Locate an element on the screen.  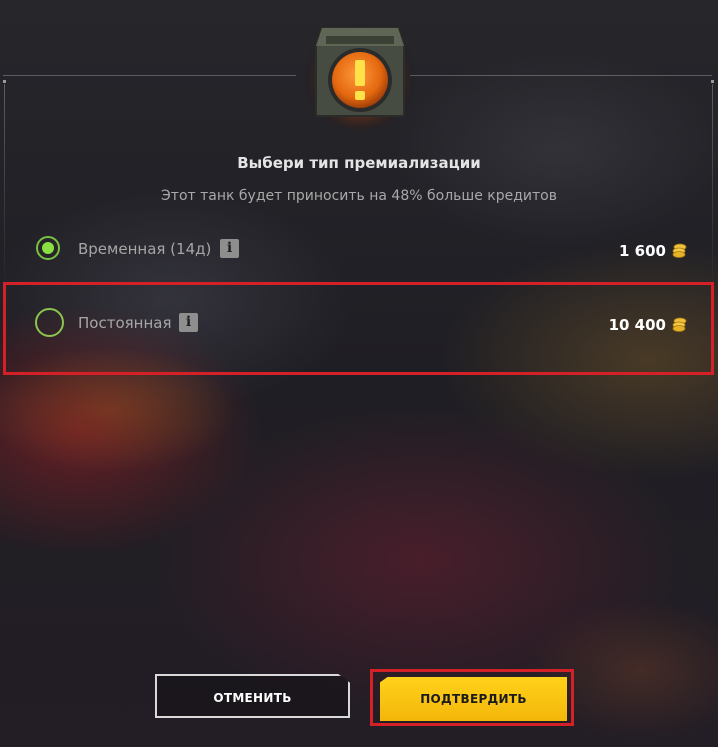
highlight-box-confirm: ПОДТВЕРДИТЬ is located at coordinates (472, 697).